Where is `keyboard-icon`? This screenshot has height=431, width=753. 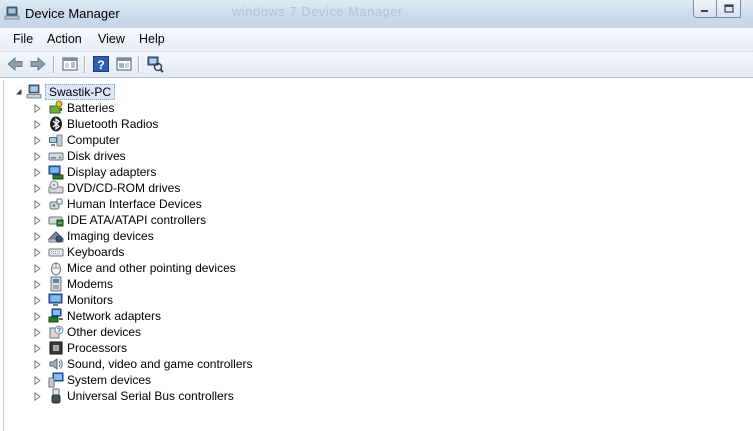 keyboard-icon is located at coordinates (56, 252).